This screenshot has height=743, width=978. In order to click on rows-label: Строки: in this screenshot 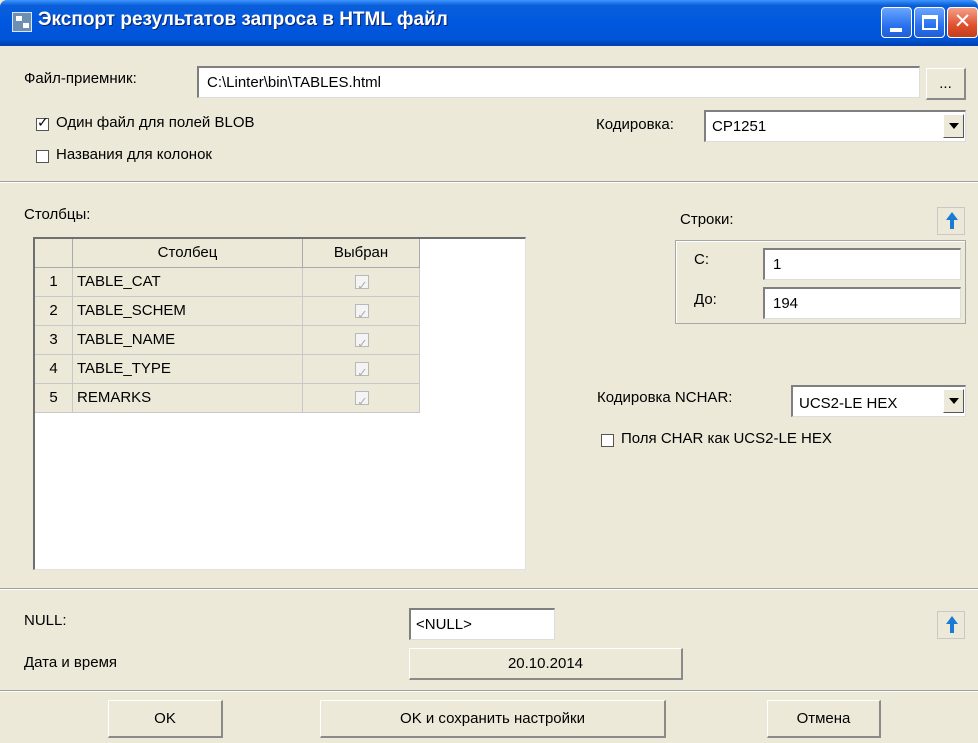, I will do `click(707, 219)`.